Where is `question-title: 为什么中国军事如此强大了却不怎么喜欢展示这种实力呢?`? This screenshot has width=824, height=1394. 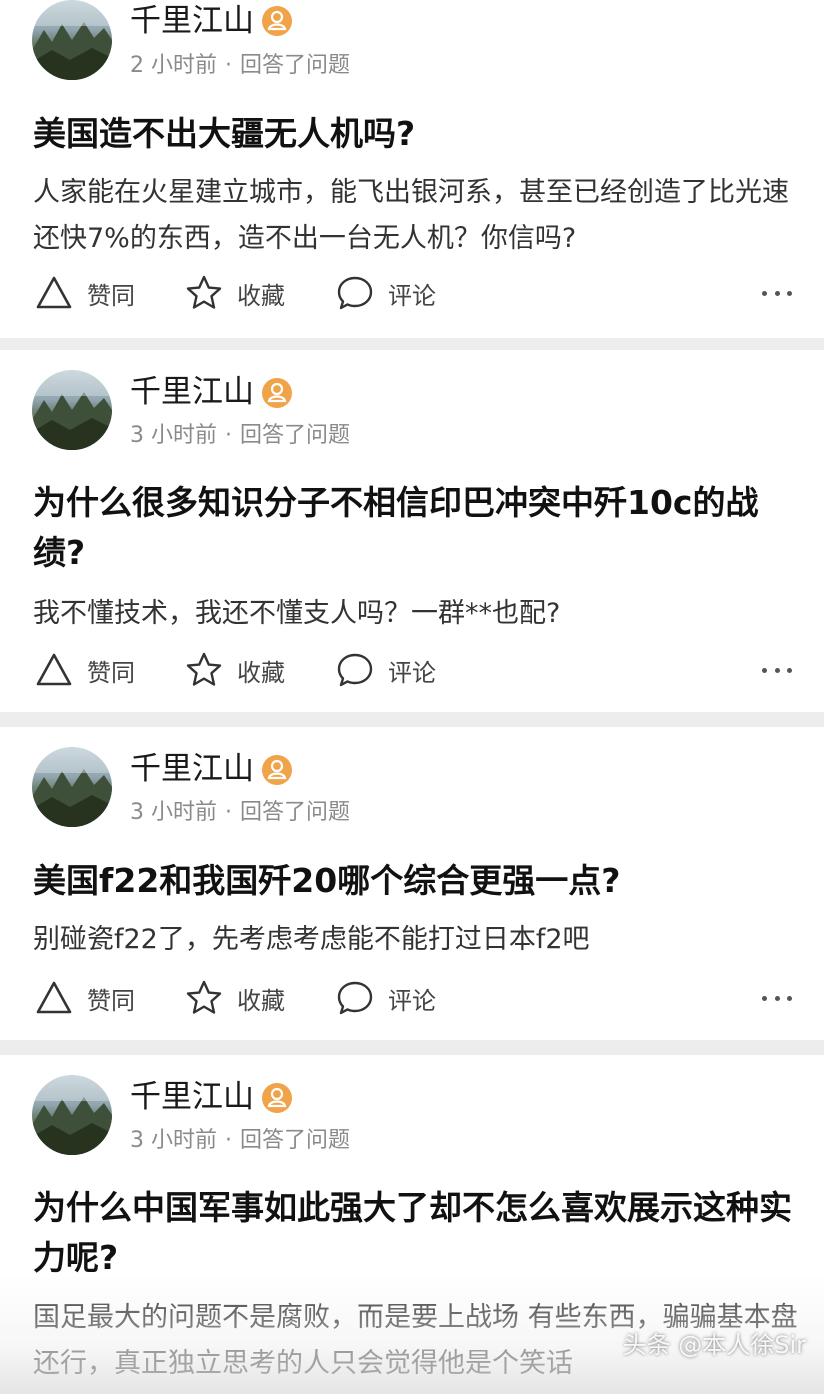 question-title: 为什么中国军事如此强大了却不怎么喜欢展示这种实力呢? is located at coordinates (413, 1233).